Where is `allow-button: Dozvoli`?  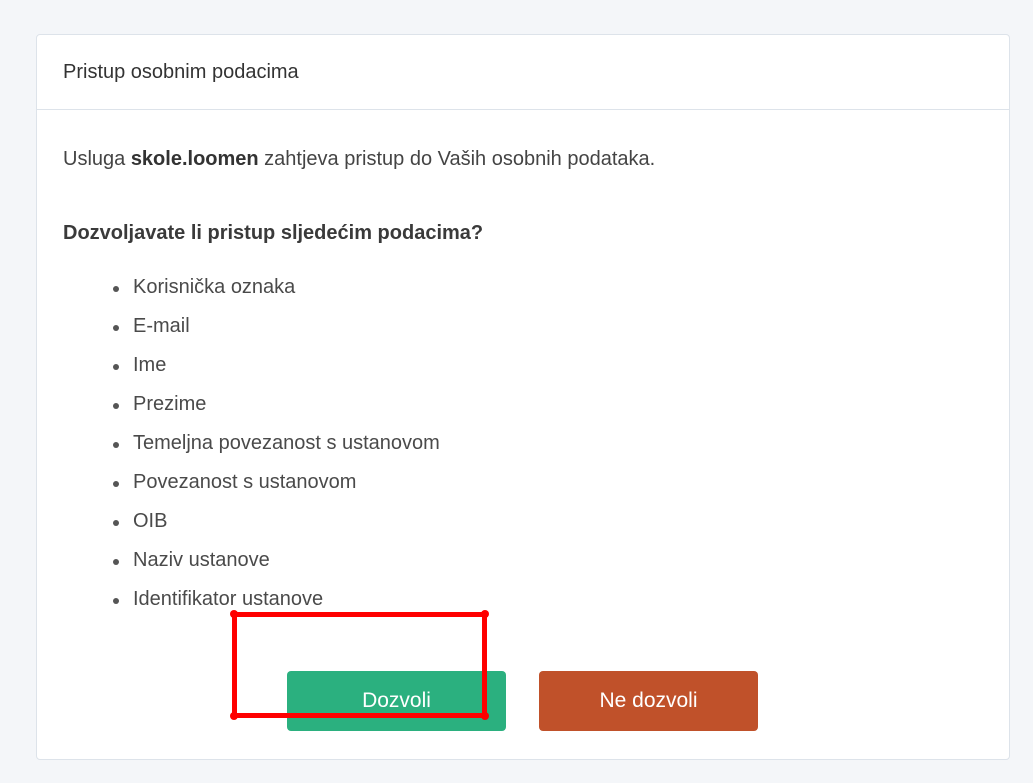 allow-button: Dozvoli is located at coordinates (396, 701).